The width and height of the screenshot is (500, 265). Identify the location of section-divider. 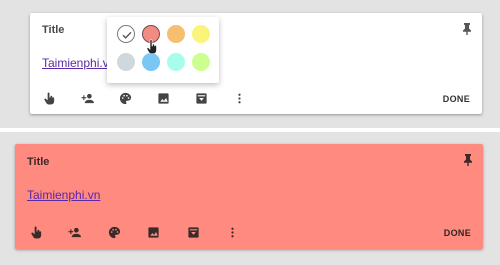
(250, 130).